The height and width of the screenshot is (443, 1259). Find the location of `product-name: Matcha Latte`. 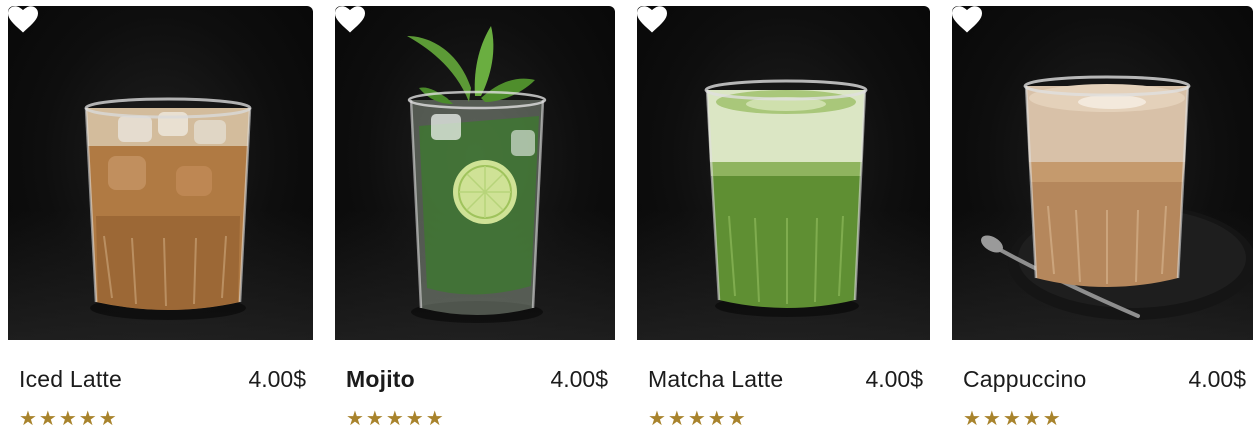

product-name: Matcha Latte is located at coordinates (716, 379).